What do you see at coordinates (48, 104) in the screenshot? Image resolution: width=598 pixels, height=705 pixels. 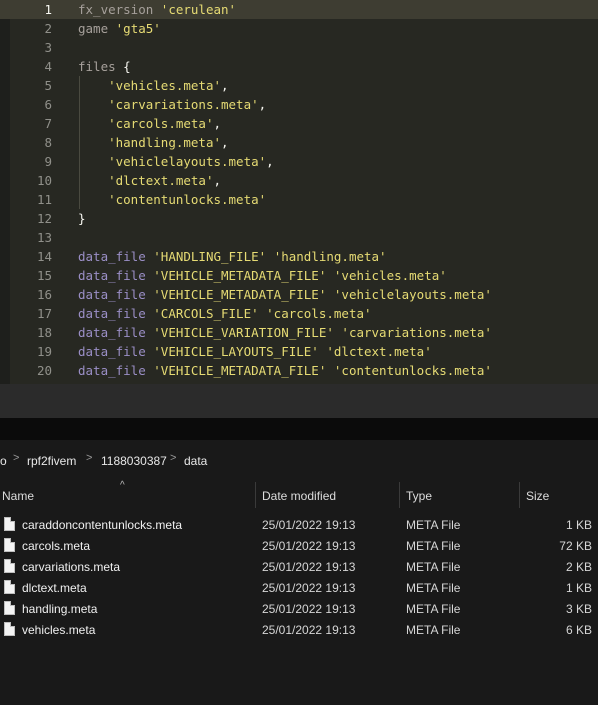 I see `line-number: 6` at bounding box center [48, 104].